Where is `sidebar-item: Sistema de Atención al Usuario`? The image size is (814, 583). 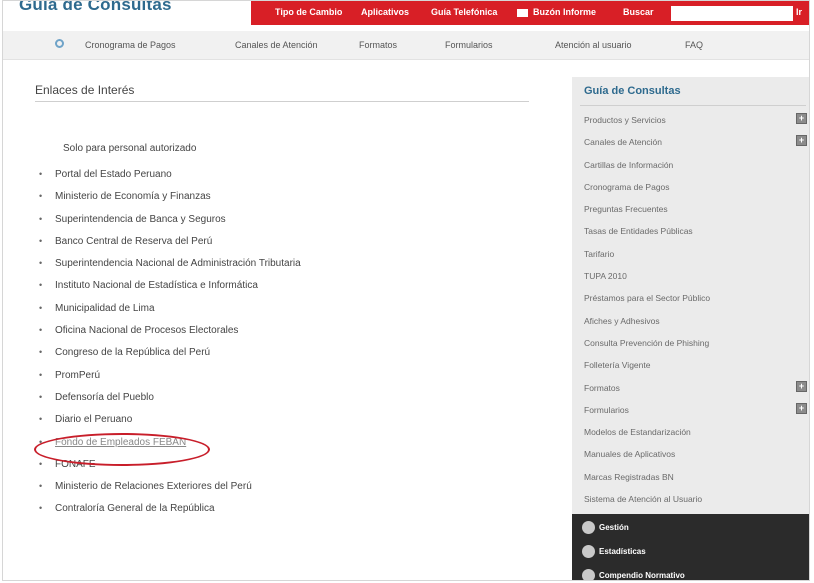
sidebar-item: Sistema de Atención al Usuario is located at coordinates (690, 501).